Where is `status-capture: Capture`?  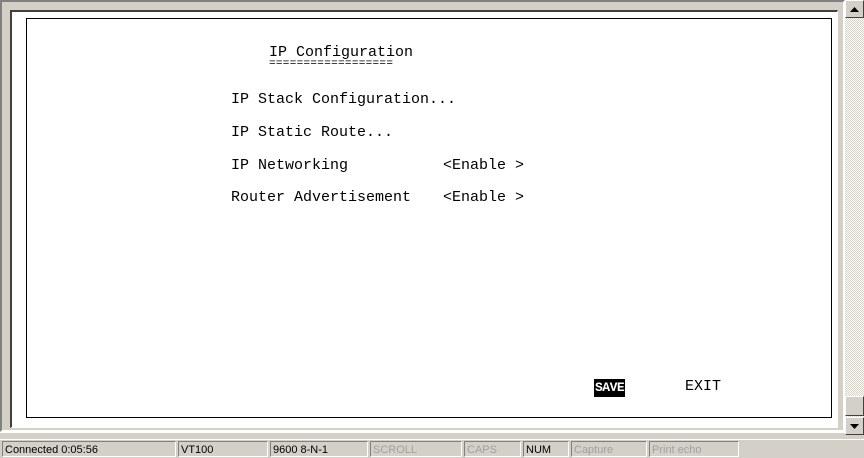
status-capture: Capture is located at coordinates (609, 449).